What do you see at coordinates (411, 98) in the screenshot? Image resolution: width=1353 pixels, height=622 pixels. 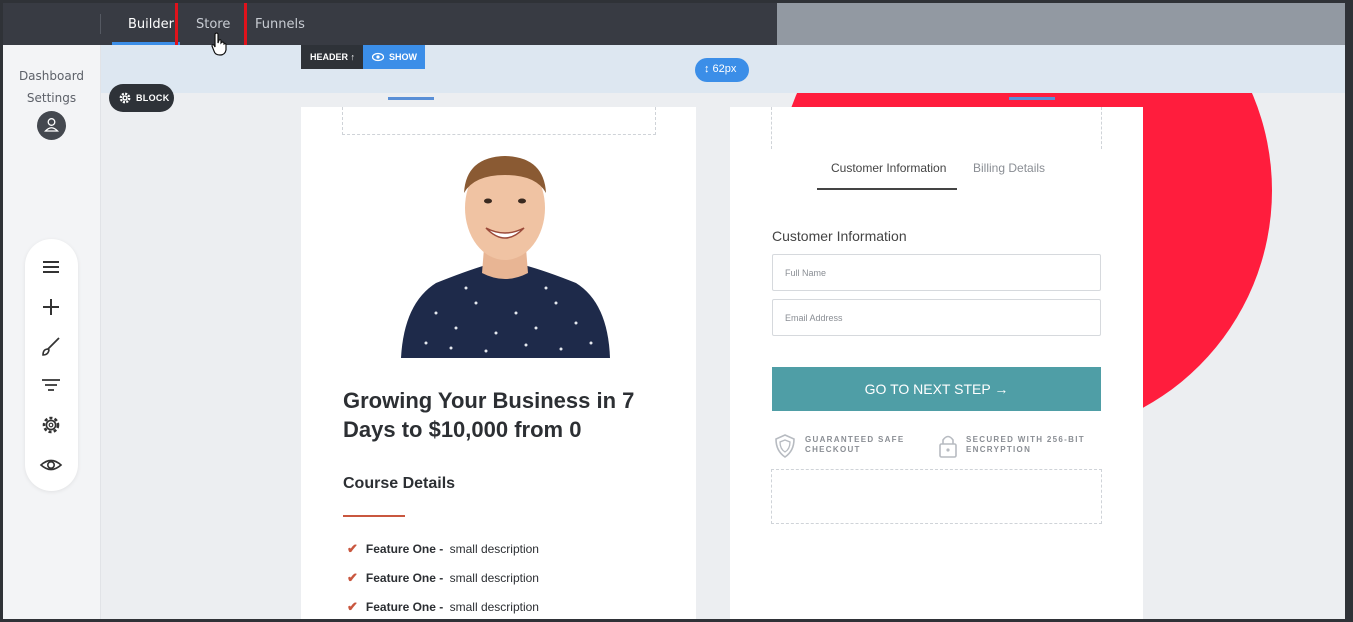 I see `drop-indicator-left` at bounding box center [411, 98].